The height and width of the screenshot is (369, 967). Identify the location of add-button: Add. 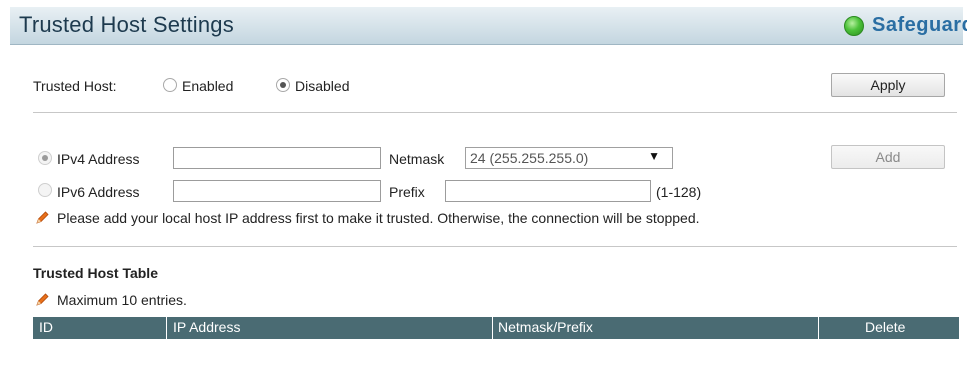
(888, 157).